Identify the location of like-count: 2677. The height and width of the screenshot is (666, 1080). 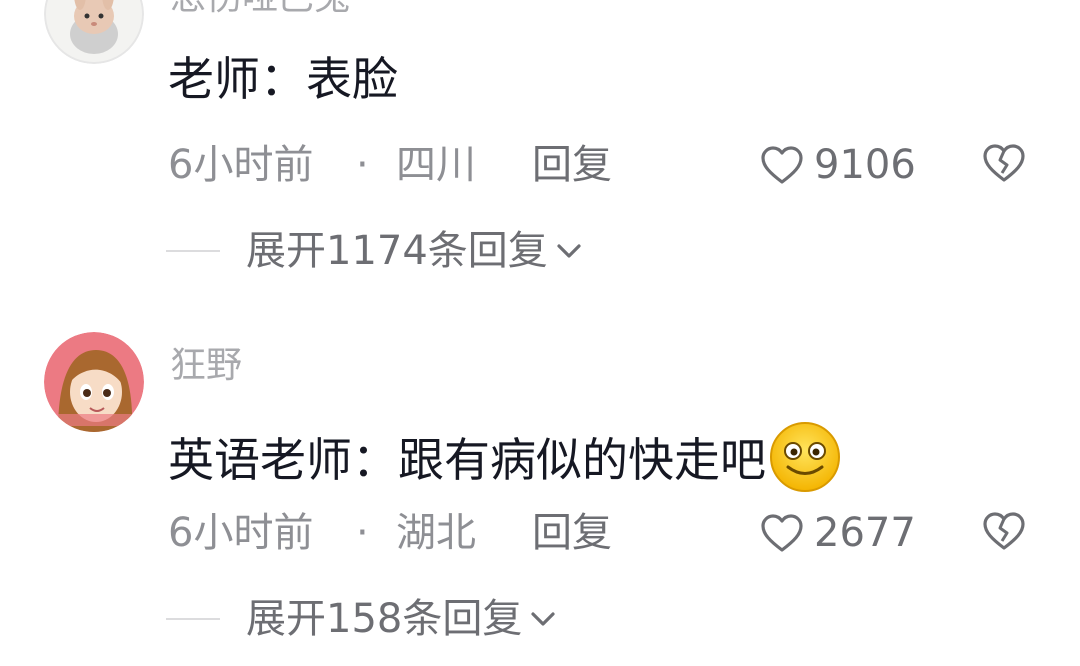
(865, 533).